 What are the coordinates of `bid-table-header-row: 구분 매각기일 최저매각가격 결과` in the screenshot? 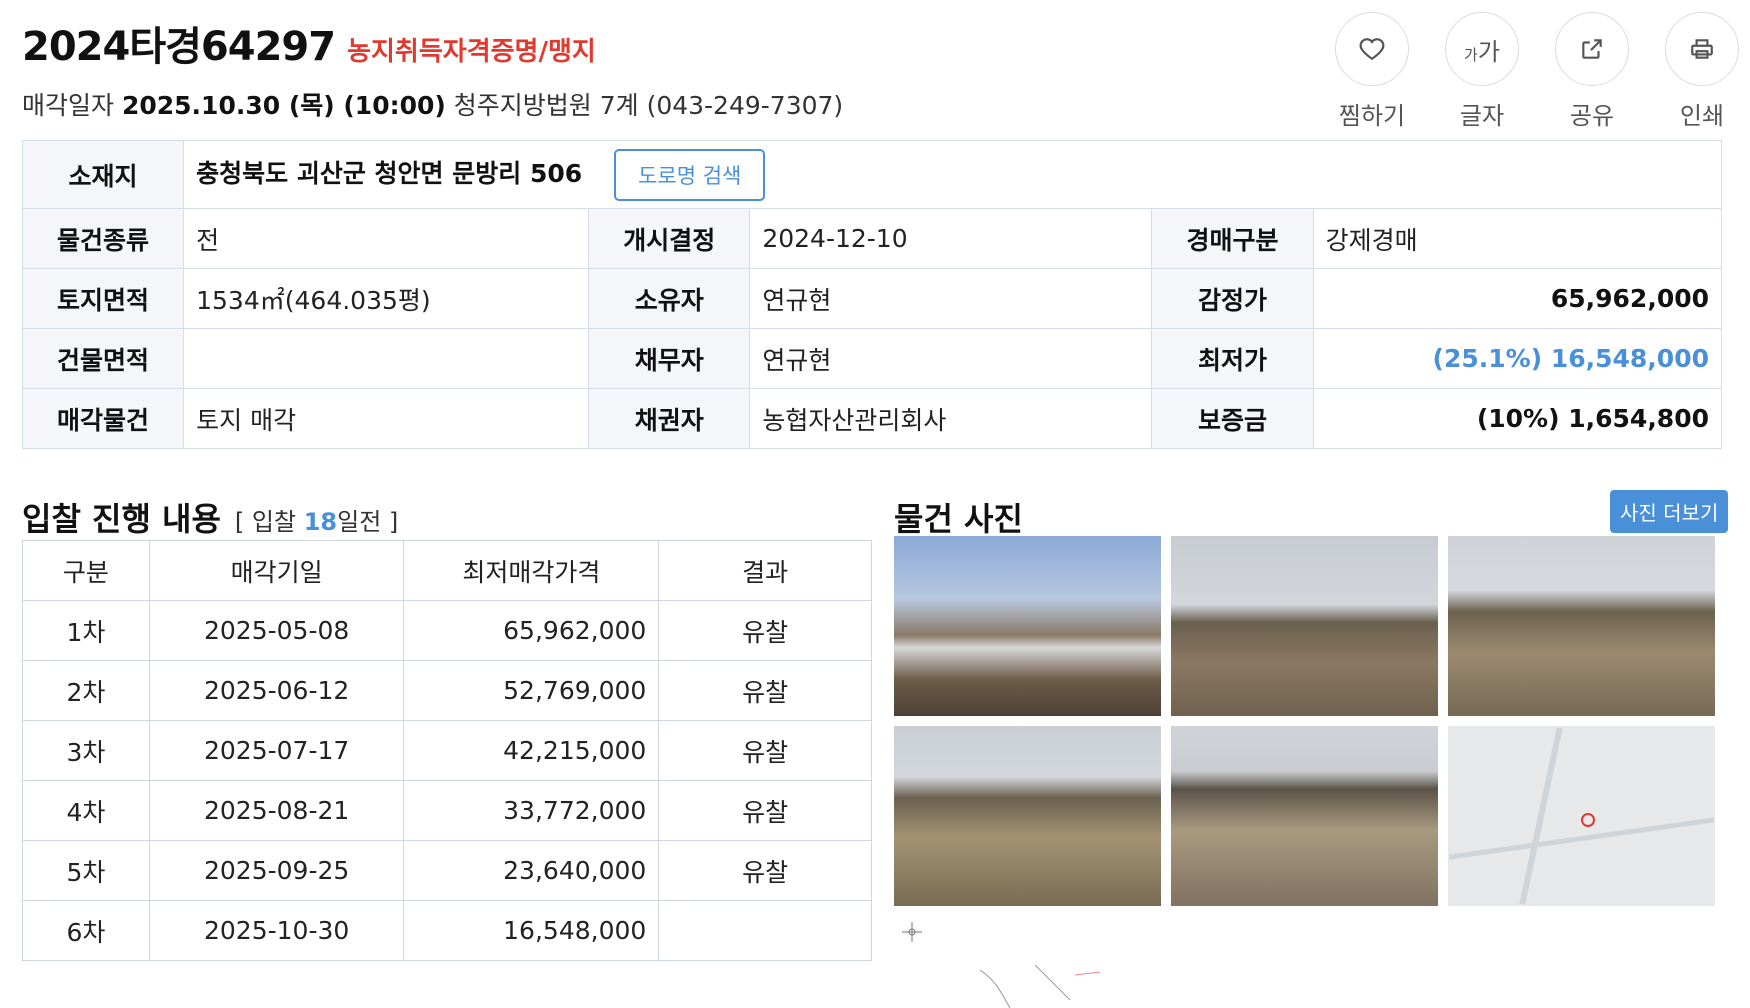 It's located at (447, 570).